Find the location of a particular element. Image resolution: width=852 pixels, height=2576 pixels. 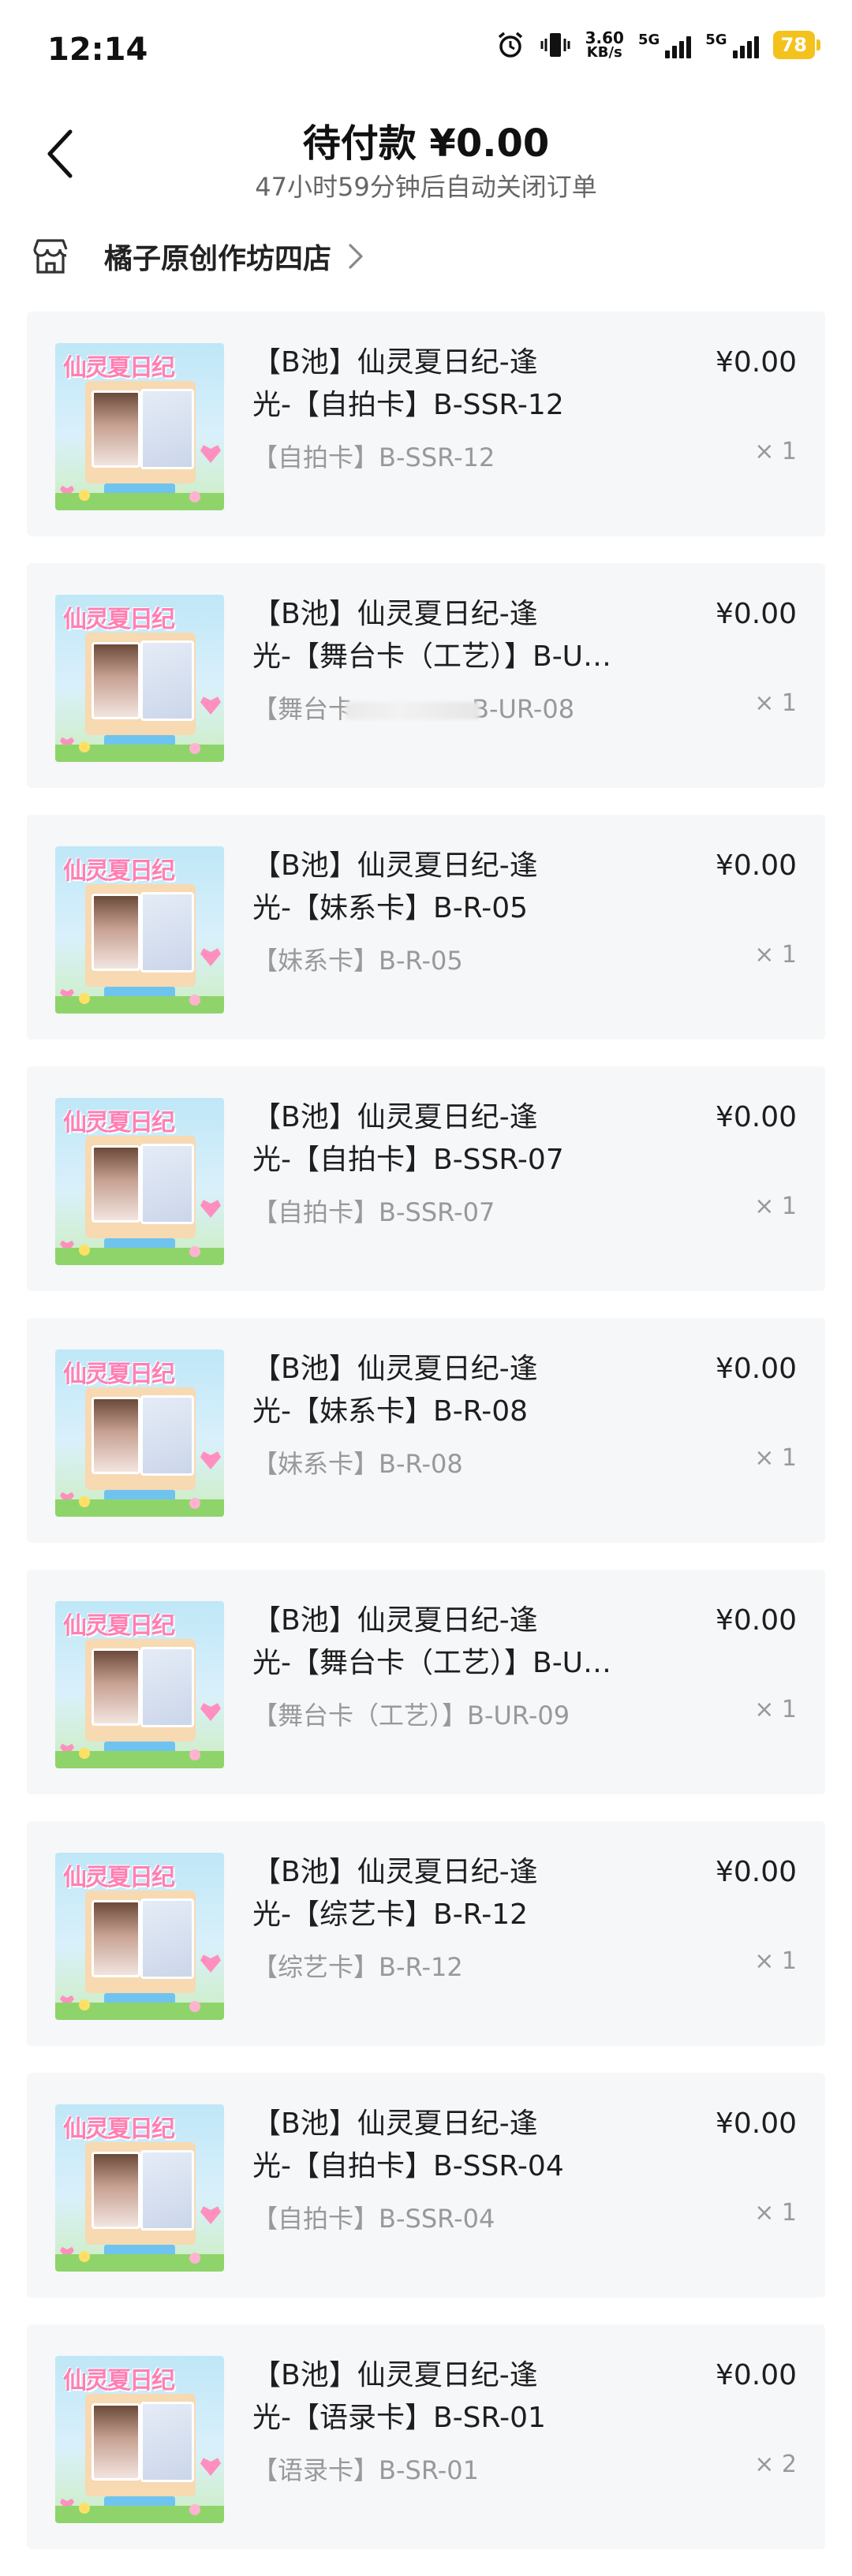

signal-2-icon: 5G is located at coordinates (732, 45).